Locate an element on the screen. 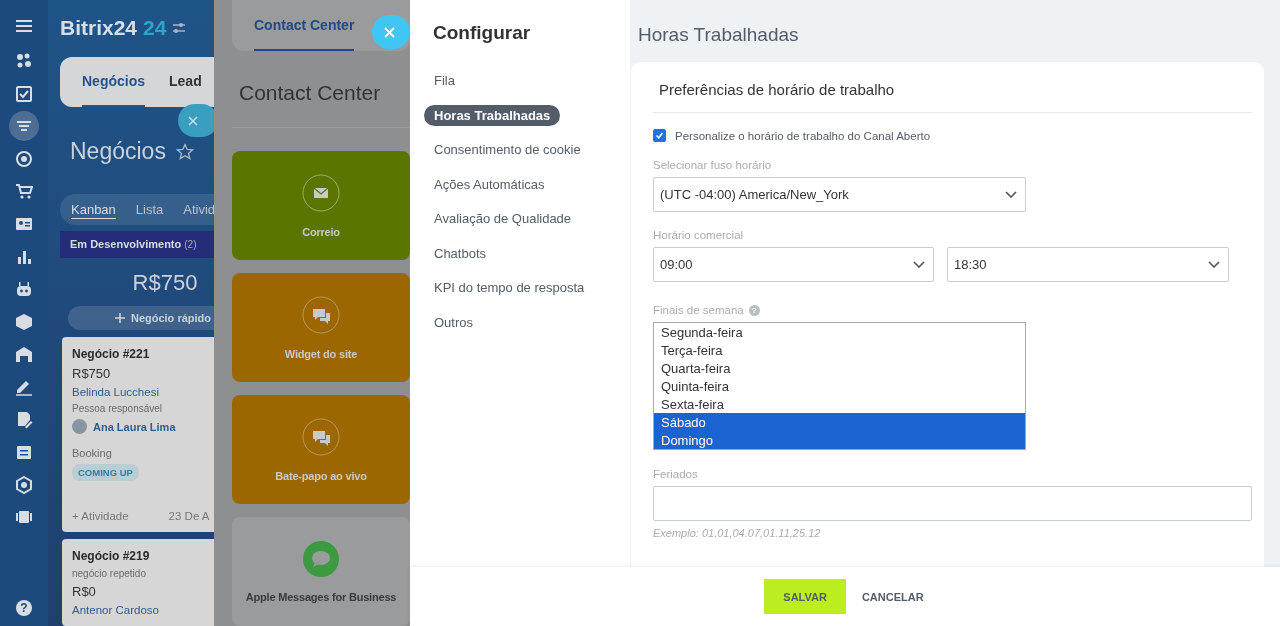 The image size is (1280, 626). page-title: Horas Trabalhadas is located at coordinates (718, 35).